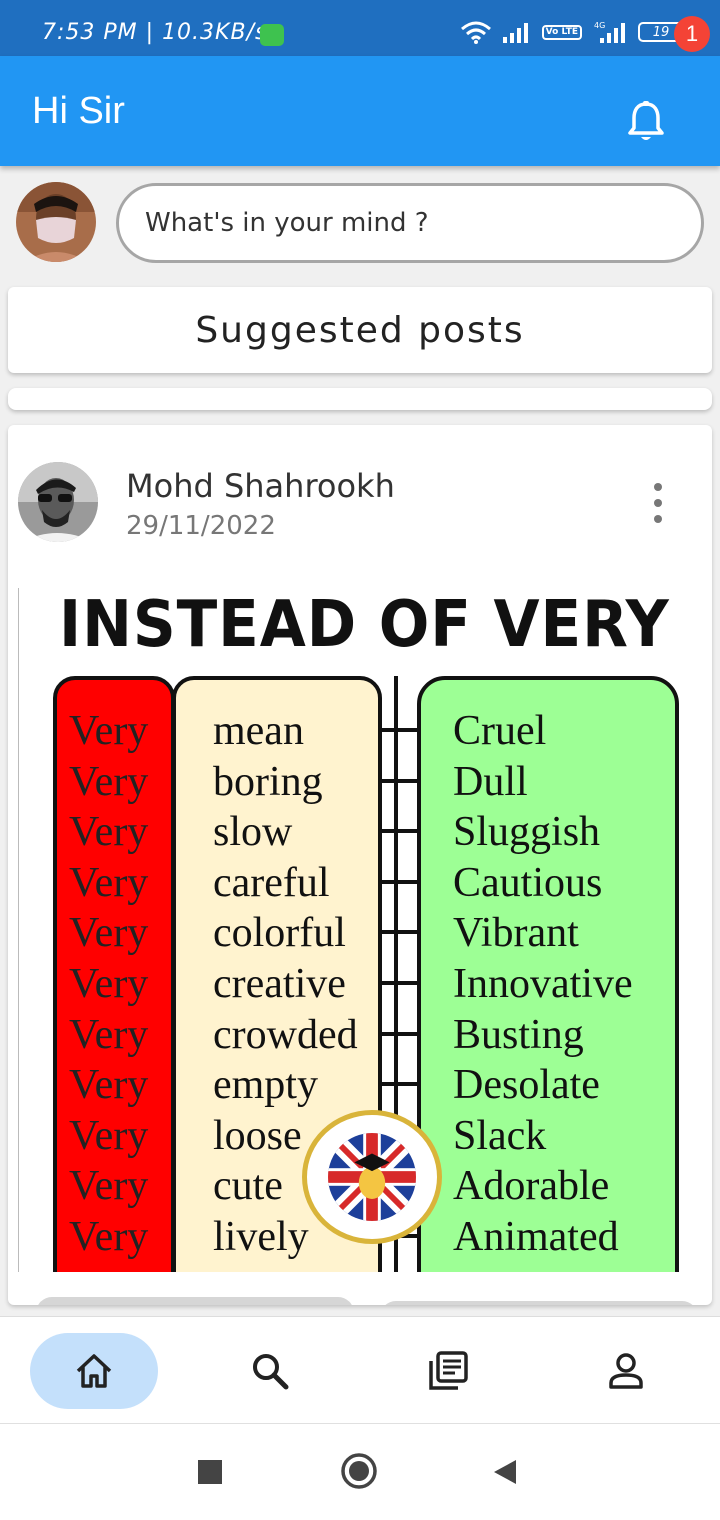 The width and height of the screenshot is (720, 1520). Describe the element at coordinates (360, 1370) in the screenshot. I see `bottom-navigation` at that location.